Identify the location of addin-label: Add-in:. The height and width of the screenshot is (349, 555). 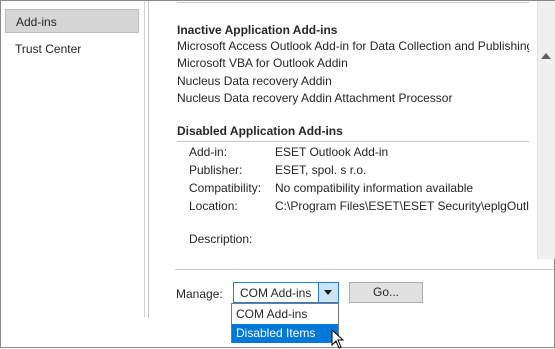
(208, 152).